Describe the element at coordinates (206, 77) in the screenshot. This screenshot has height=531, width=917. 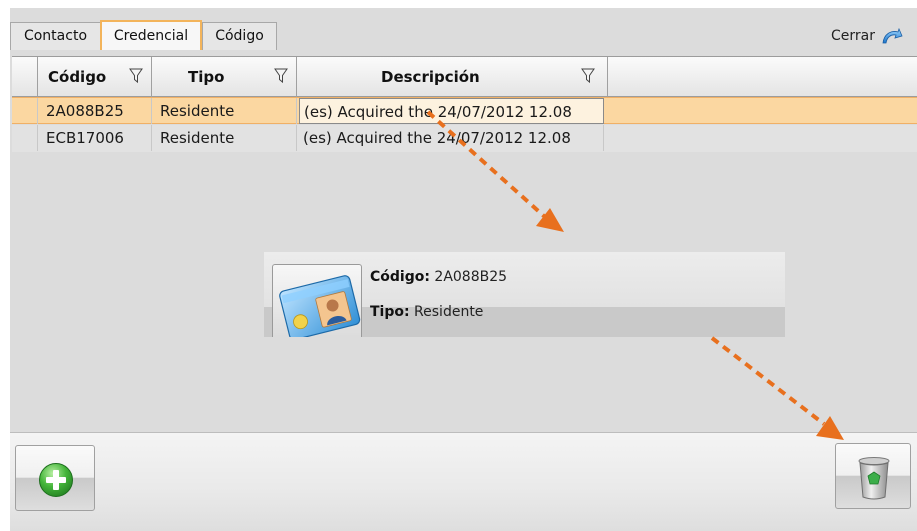
I see `column-header-tipo-label: Tipo` at that location.